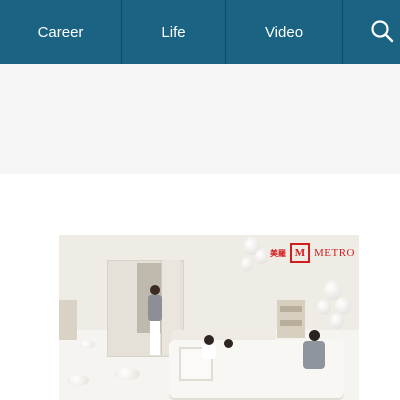 This screenshot has width=400, height=400. I want to click on nav-item-career: Career, so click(60, 32).